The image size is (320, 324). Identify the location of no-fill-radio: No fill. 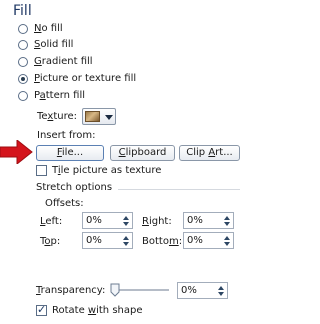
(40, 28).